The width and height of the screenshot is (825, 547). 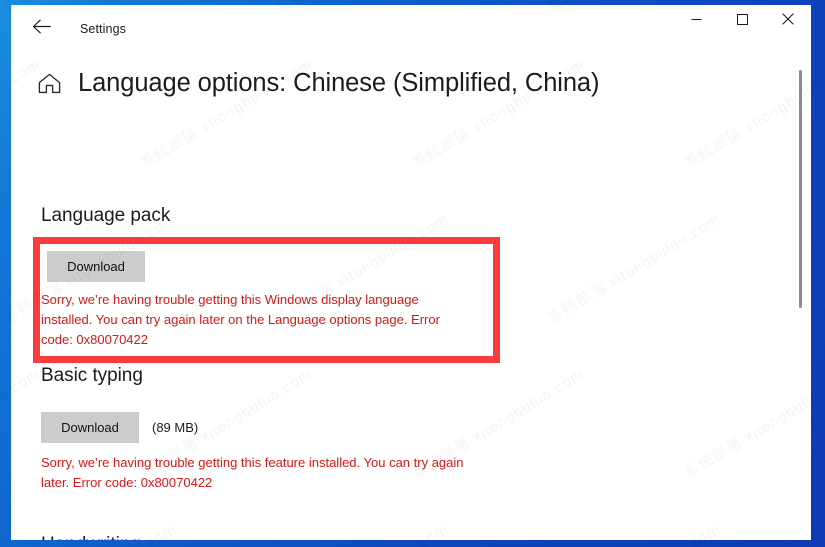 What do you see at coordinates (800, 189) in the screenshot?
I see `scrollbar-thumb` at bounding box center [800, 189].